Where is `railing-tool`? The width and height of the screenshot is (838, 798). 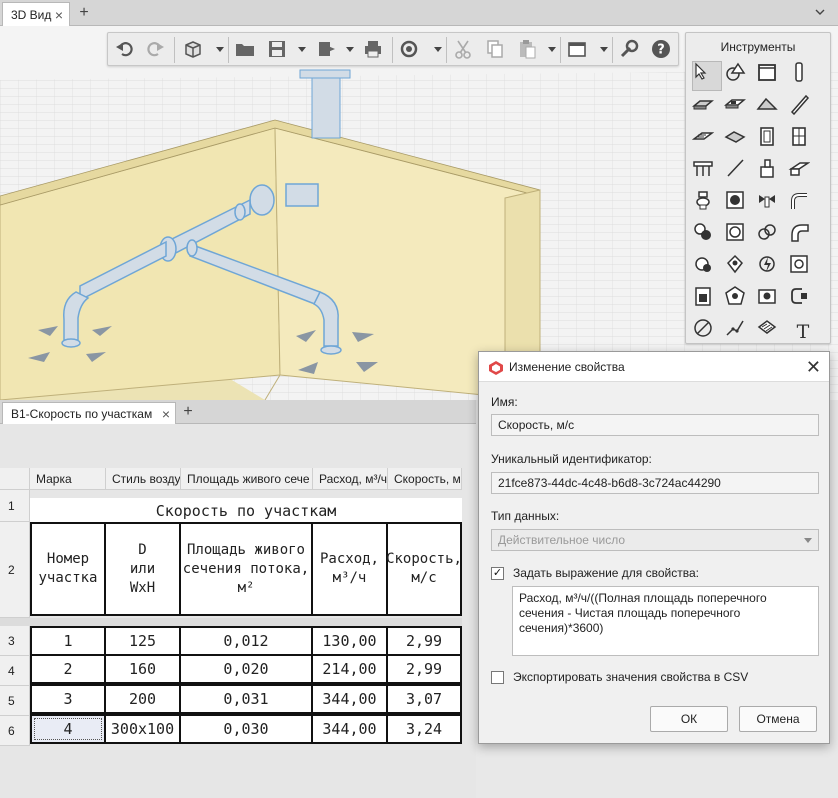 railing-tool is located at coordinates (707, 172).